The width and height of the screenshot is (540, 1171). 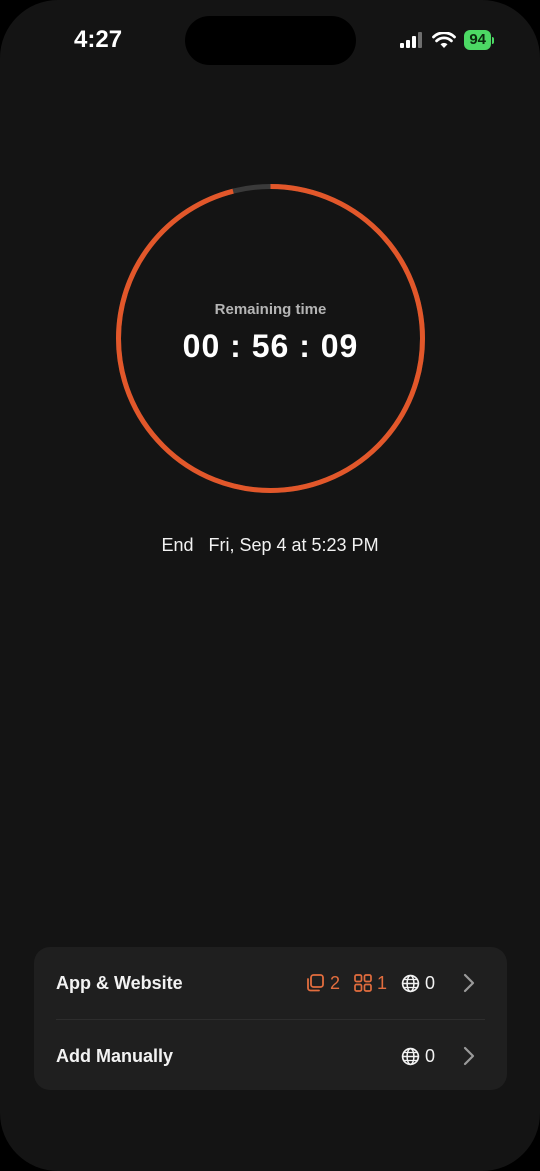 I want to click on category-stack-icon, so click(x=315, y=983).